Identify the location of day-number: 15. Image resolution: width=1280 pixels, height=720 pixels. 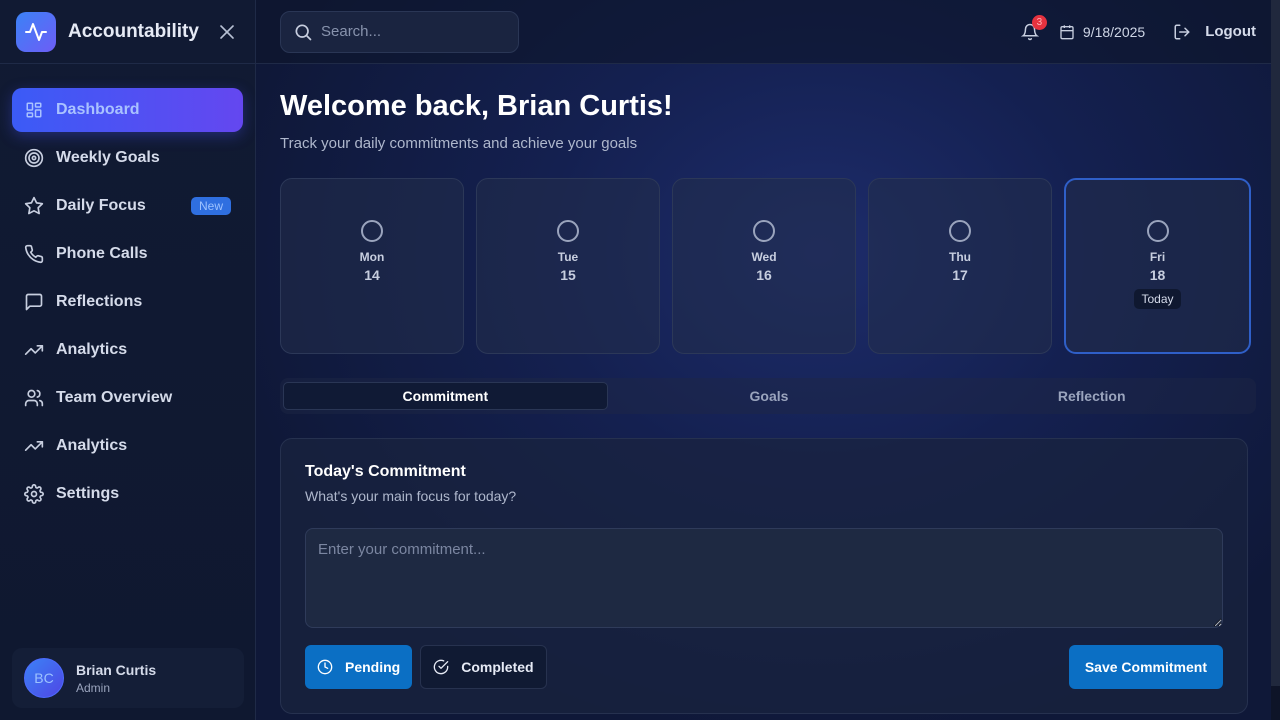
(568, 275).